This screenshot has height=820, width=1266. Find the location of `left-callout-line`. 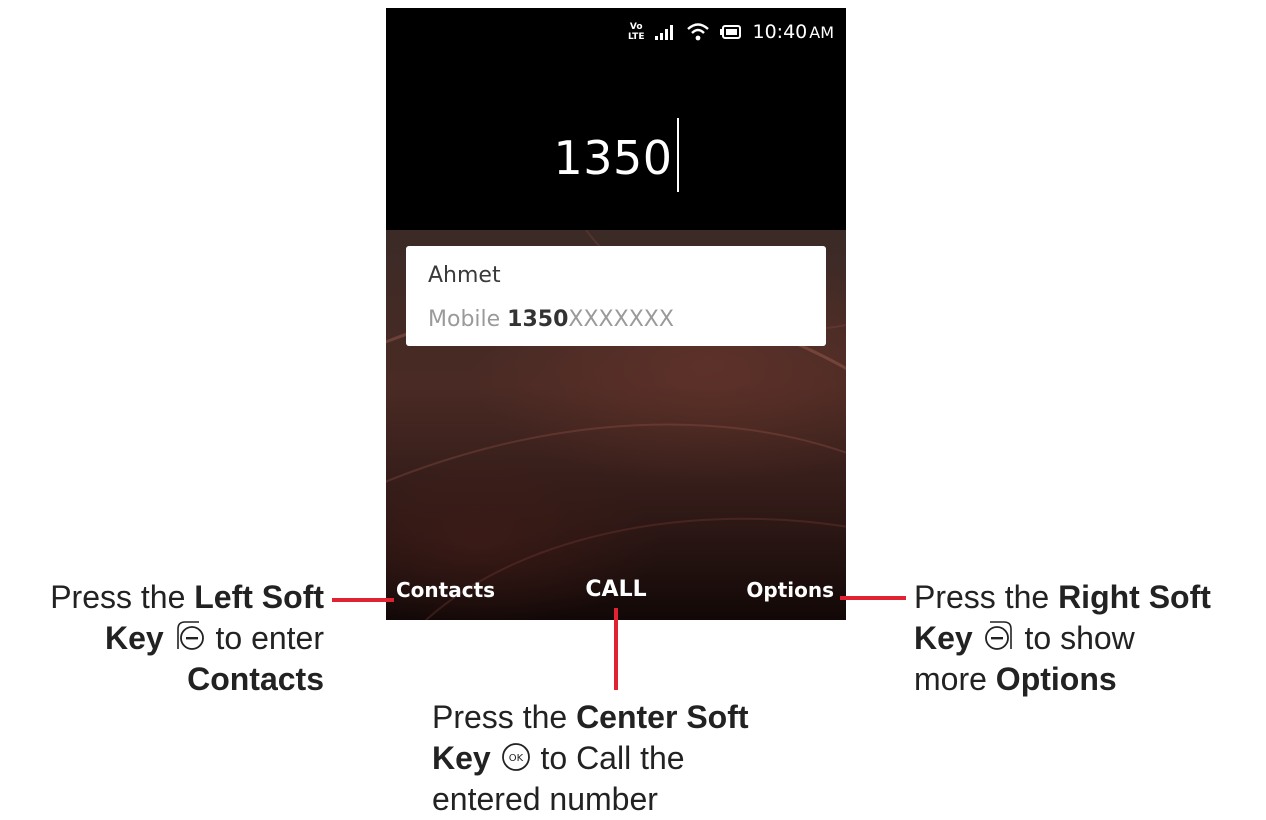

left-callout-line is located at coordinates (363, 600).